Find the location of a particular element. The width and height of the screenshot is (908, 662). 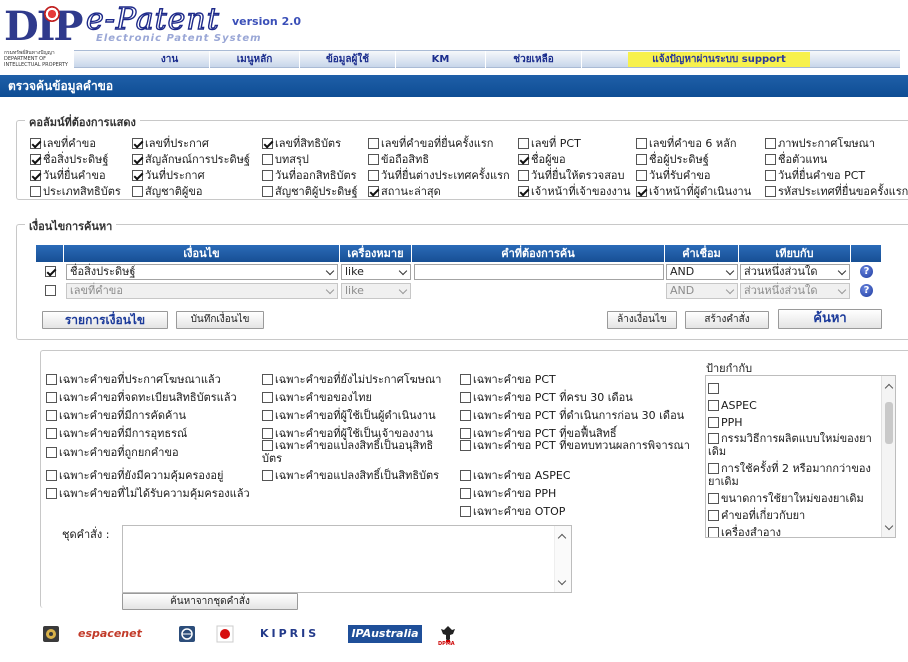

filter-option: เฉพาะคำขอแปลงสิทธิ์เป็นอนุสิทธิบัตร is located at coordinates (357, 452).